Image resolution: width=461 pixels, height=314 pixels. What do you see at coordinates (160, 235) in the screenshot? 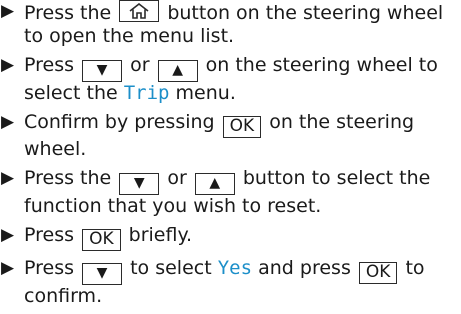
I see `step-5-text-b: briefly.` at bounding box center [160, 235].